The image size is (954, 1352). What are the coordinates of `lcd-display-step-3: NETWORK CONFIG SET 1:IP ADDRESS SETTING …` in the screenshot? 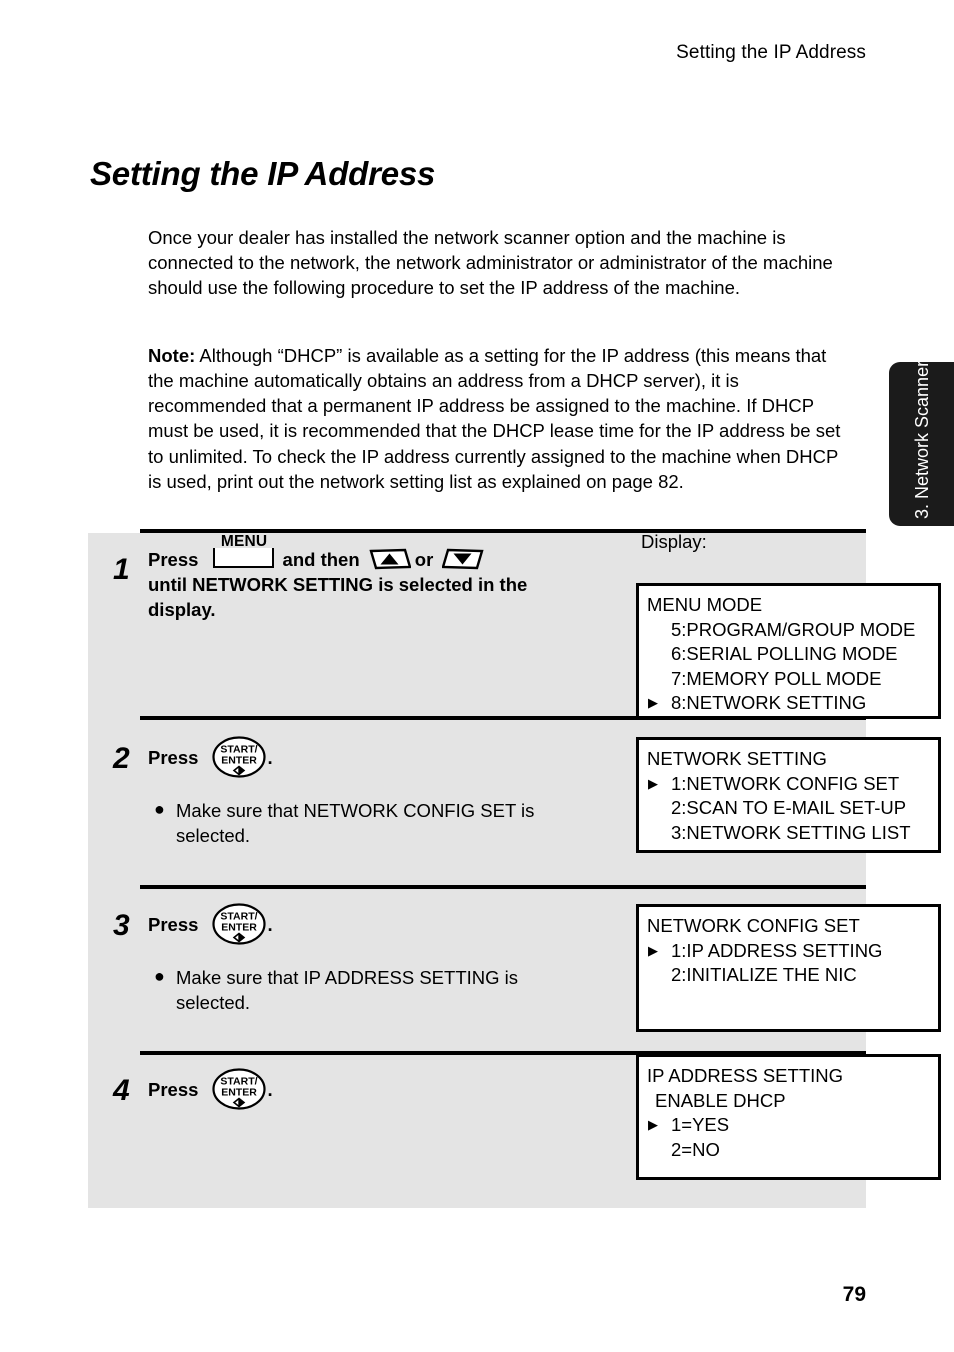 It's located at (788, 968).